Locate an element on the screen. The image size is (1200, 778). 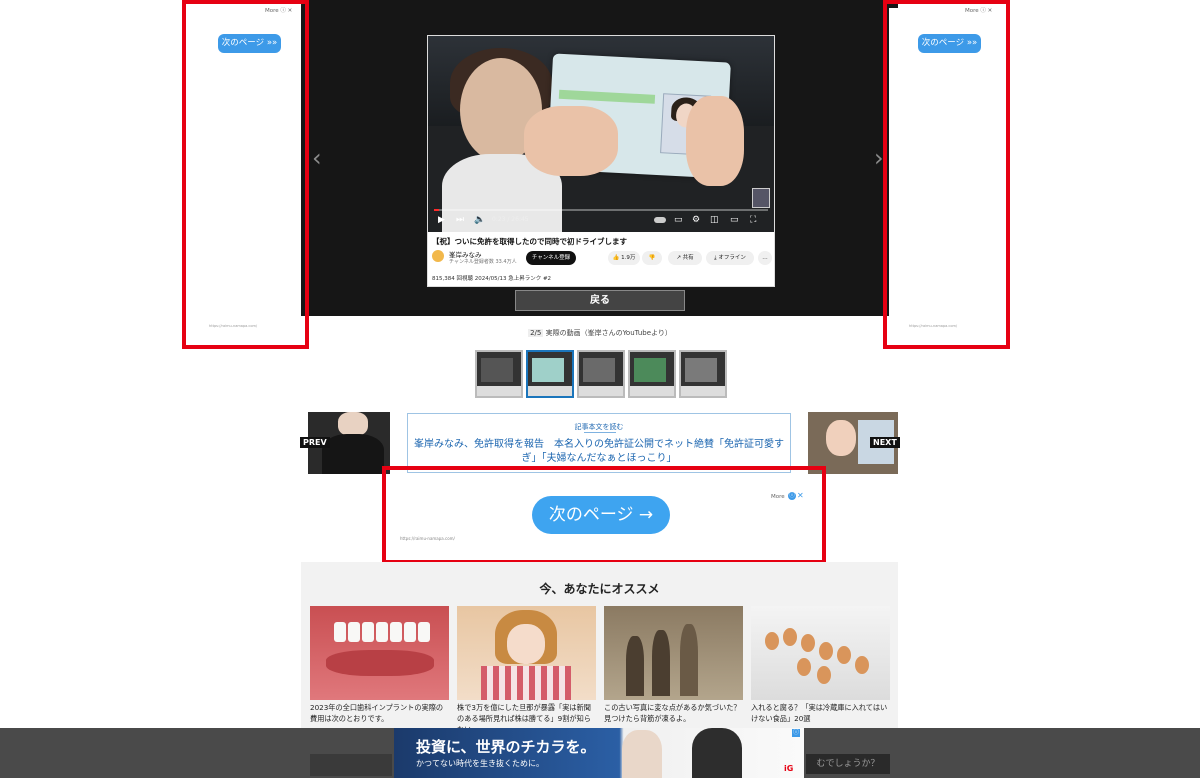
theater-icon: ▭ is located at coordinates (734, 220).